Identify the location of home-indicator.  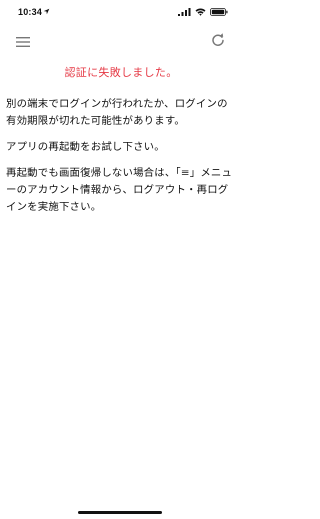
(120, 512).